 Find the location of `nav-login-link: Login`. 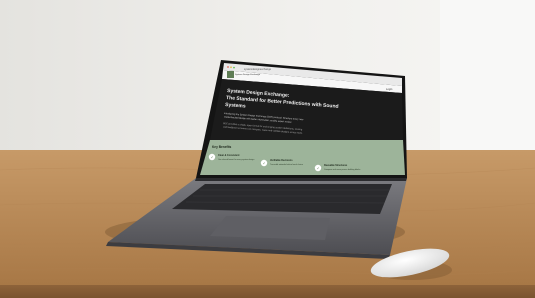

nav-login-link: Login is located at coordinates (389, 89).